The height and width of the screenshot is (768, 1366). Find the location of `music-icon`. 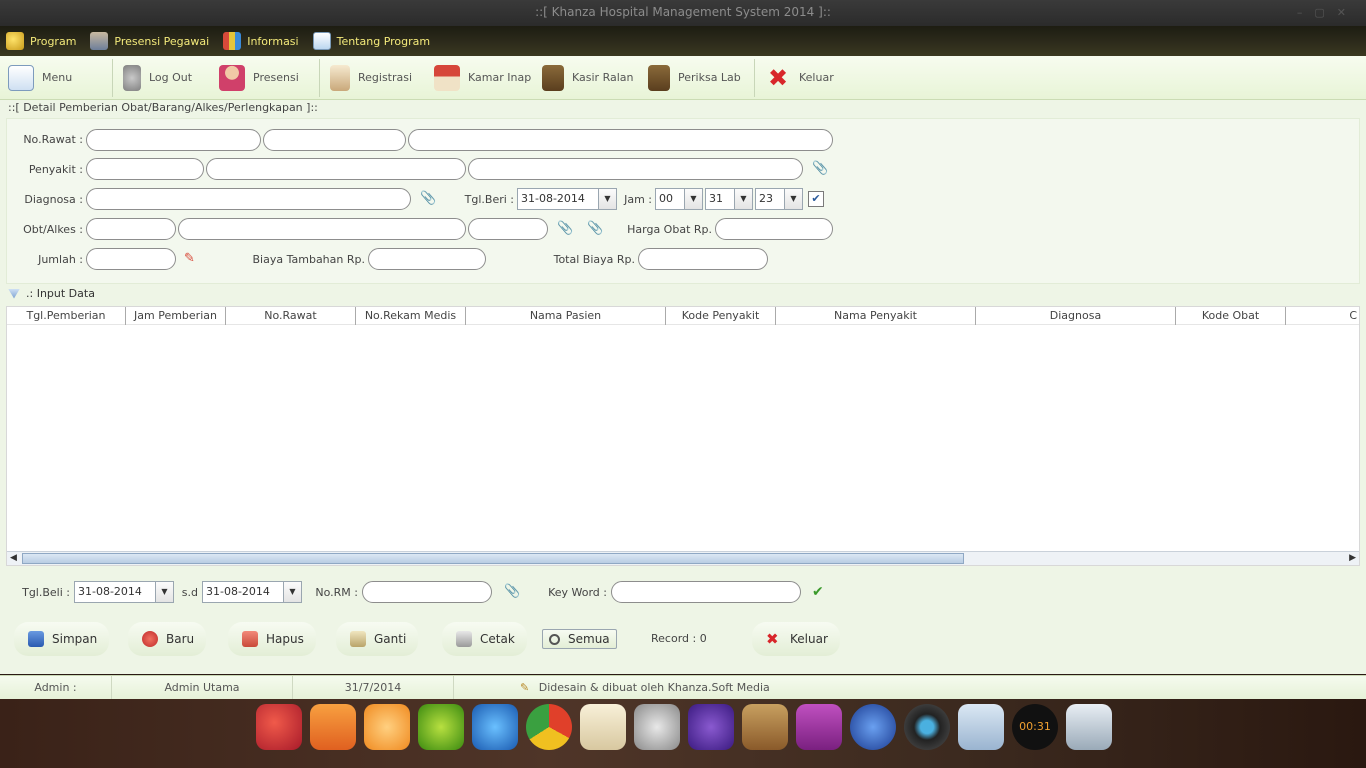

music-icon is located at coordinates (441, 727).